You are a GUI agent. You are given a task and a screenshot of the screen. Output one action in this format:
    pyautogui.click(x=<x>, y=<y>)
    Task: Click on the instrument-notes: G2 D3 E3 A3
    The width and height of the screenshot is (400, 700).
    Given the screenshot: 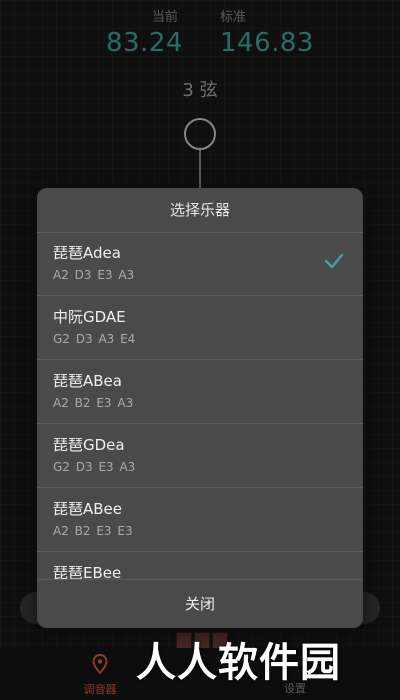 What is the action you would take?
    pyautogui.click(x=94, y=467)
    